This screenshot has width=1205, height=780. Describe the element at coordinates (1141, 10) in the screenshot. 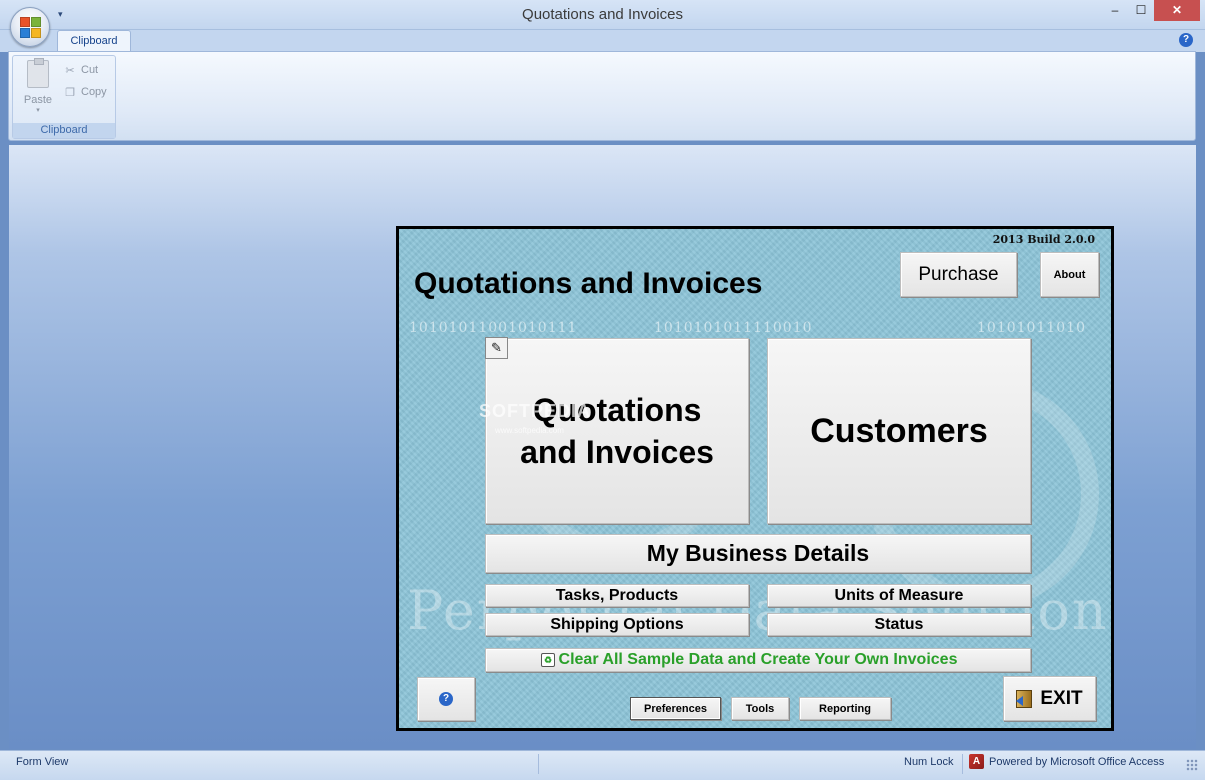

I see `maximize-button: ☐` at that location.